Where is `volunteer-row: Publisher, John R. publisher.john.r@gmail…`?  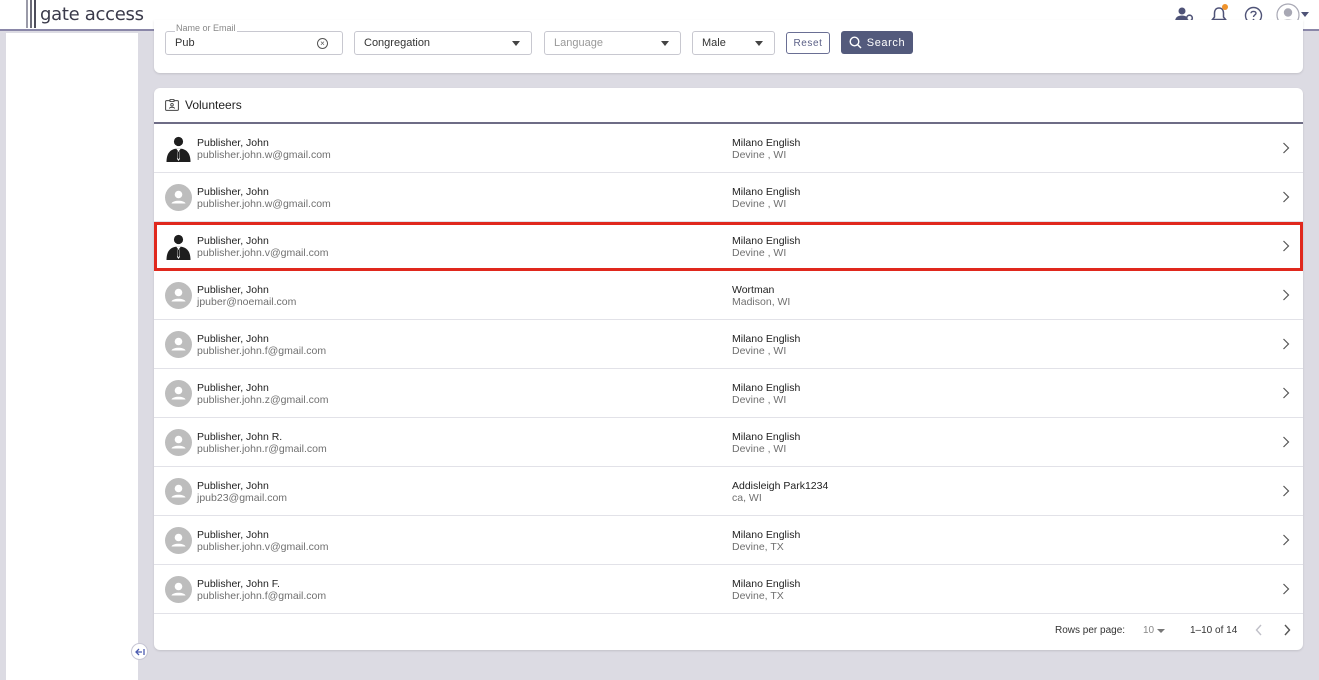 volunteer-row: Publisher, John R. publisher.john.r@gmail… is located at coordinates (728, 442).